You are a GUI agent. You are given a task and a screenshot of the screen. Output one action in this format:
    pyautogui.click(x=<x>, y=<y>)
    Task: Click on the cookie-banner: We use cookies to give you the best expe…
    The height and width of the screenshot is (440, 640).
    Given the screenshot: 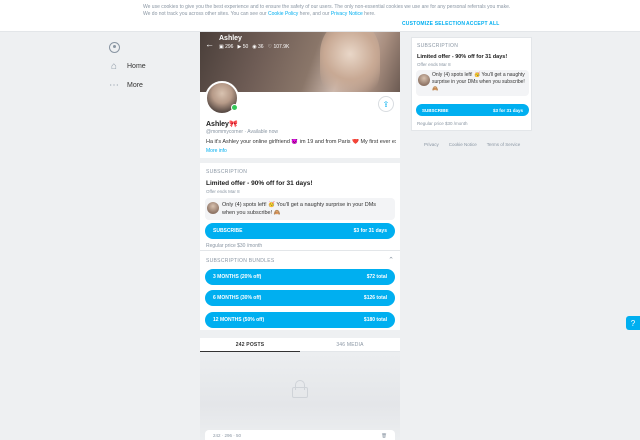 What is the action you would take?
    pyautogui.click(x=320, y=16)
    